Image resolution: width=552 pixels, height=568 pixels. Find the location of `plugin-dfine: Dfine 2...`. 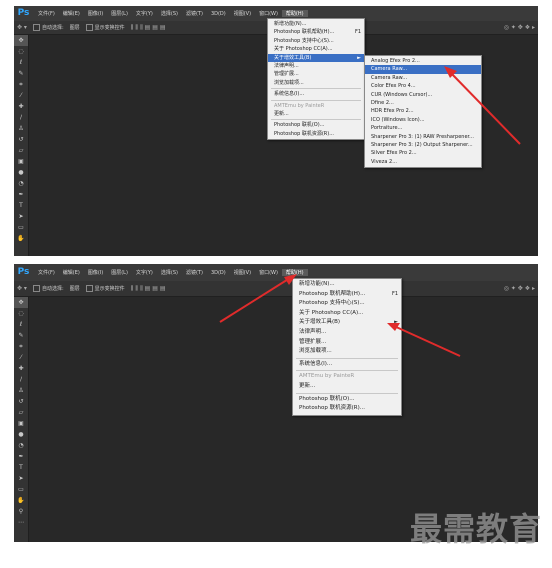

plugin-dfine: Dfine 2... is located at coordinates (423, 103).